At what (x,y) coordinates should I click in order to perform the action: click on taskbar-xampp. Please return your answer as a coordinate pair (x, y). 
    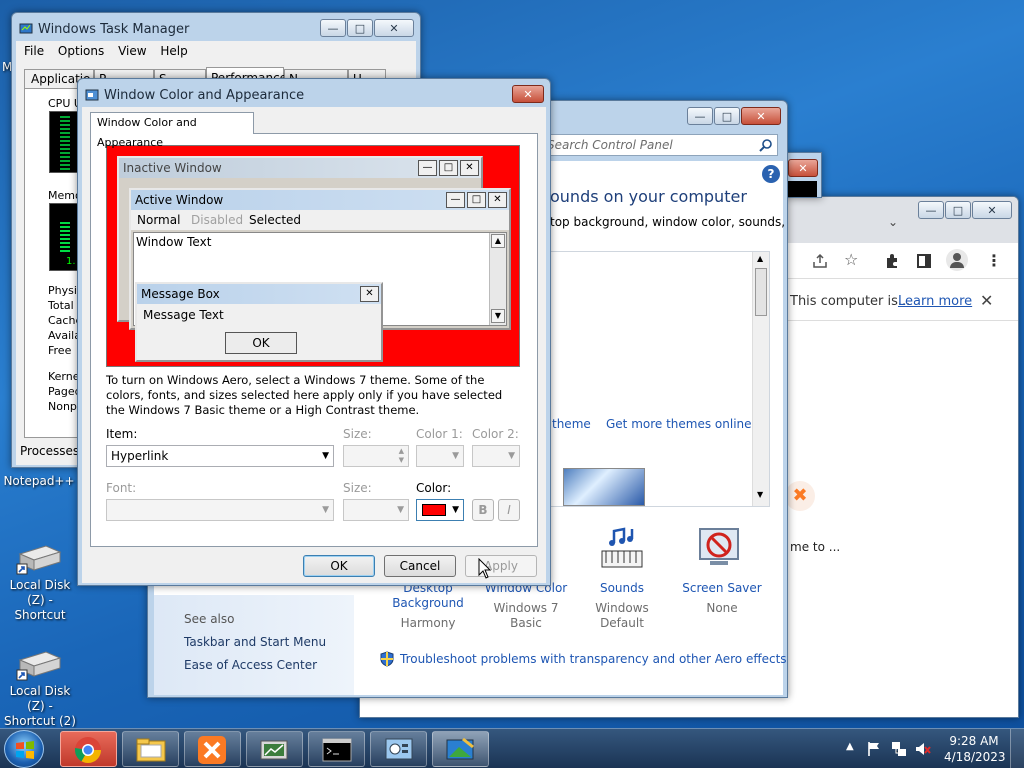
    Looking at the image, I should click on (212, 749).